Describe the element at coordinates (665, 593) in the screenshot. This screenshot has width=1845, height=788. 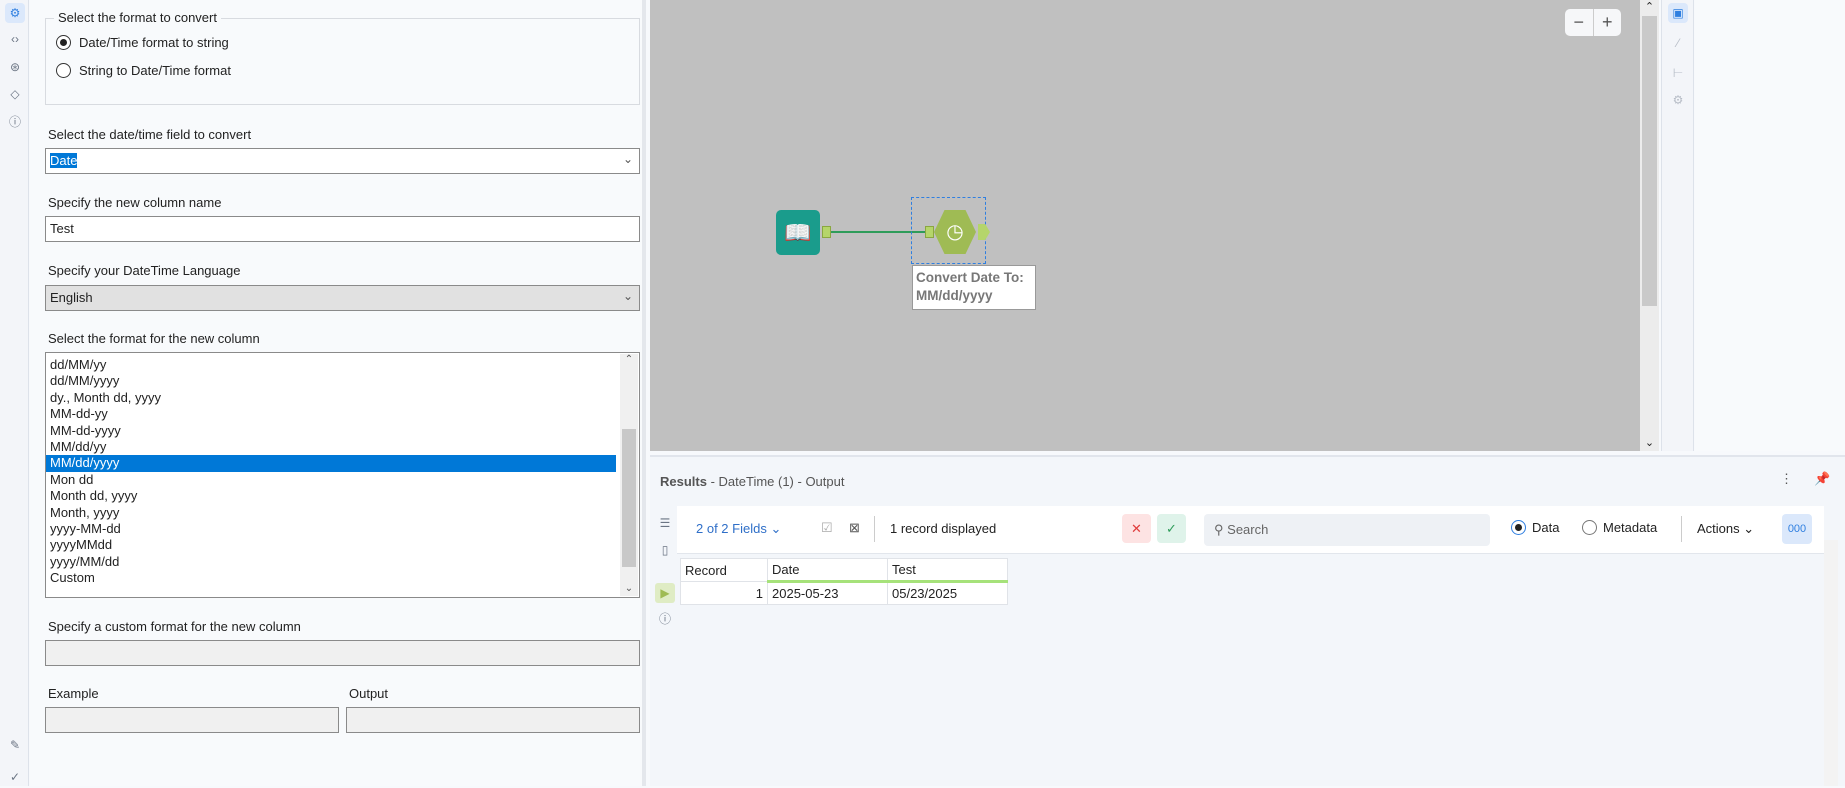
I see `output-anchor-icon: ▶` at that location.